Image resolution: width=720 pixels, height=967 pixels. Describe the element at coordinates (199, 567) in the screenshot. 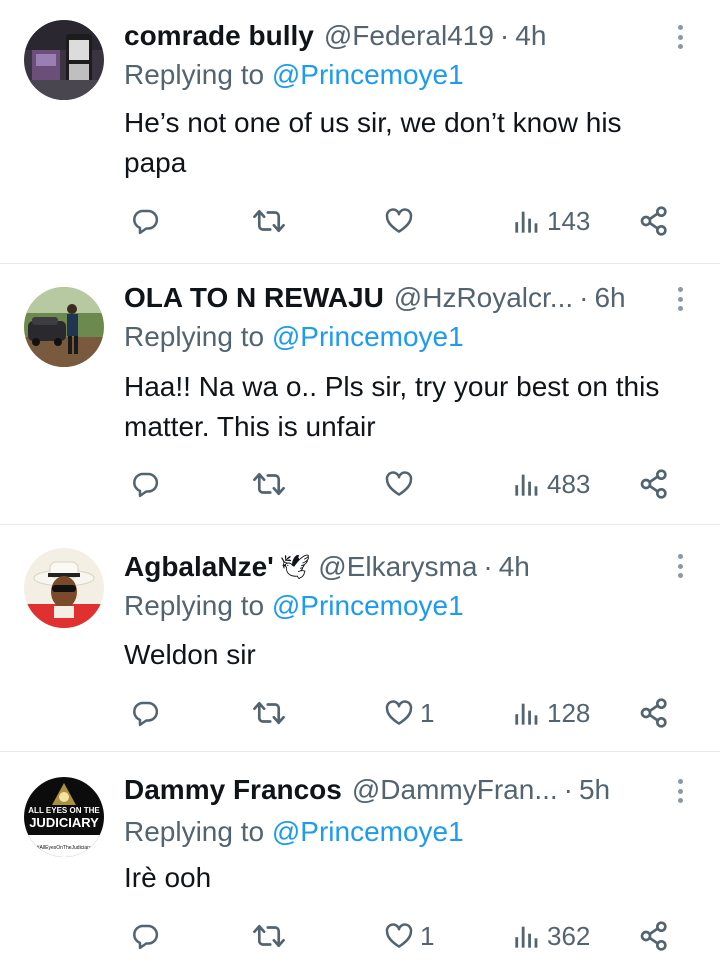

I see `author-name: AgbalaNze'` at that location.